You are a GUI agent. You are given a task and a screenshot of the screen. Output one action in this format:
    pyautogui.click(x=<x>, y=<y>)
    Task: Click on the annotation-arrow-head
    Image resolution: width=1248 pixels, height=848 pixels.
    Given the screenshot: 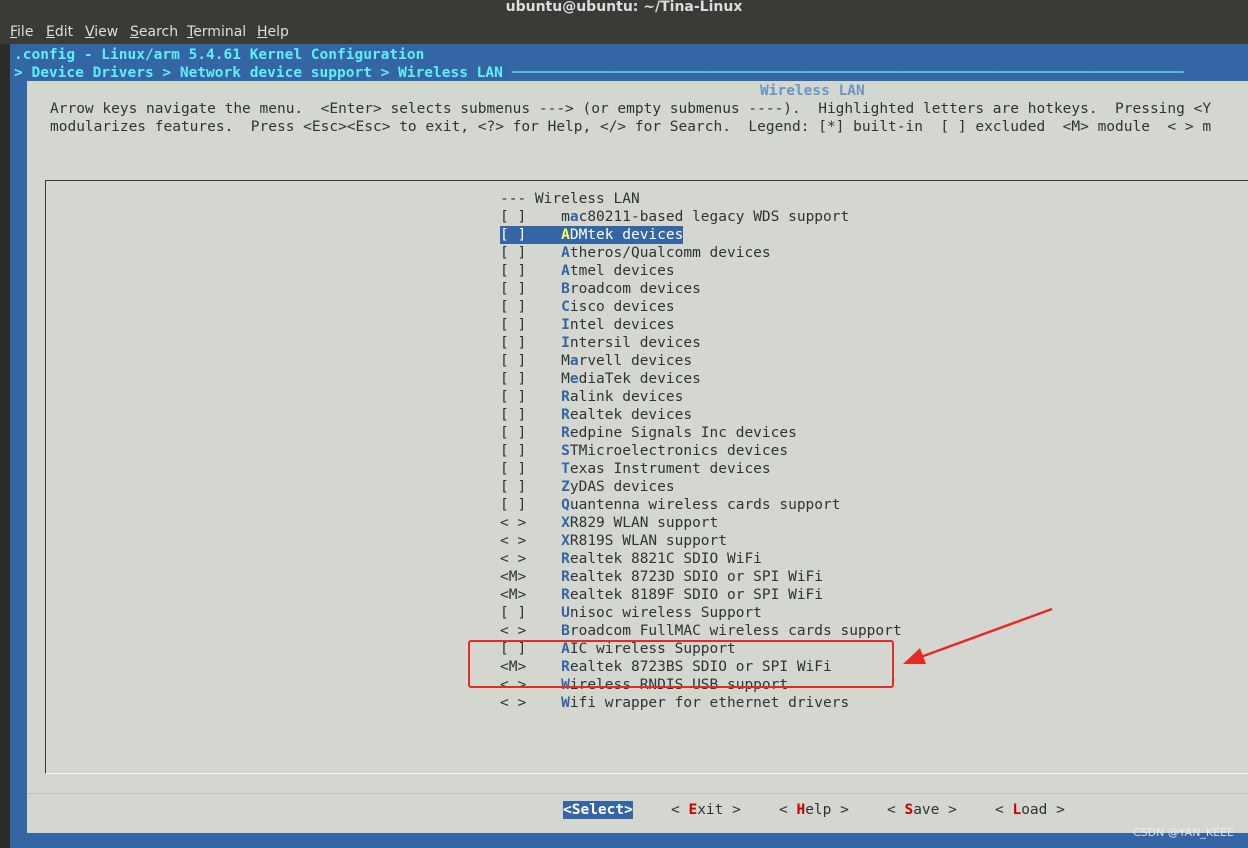 What is the action you would take?
    pyautogui.click(x=914, y=656)
    